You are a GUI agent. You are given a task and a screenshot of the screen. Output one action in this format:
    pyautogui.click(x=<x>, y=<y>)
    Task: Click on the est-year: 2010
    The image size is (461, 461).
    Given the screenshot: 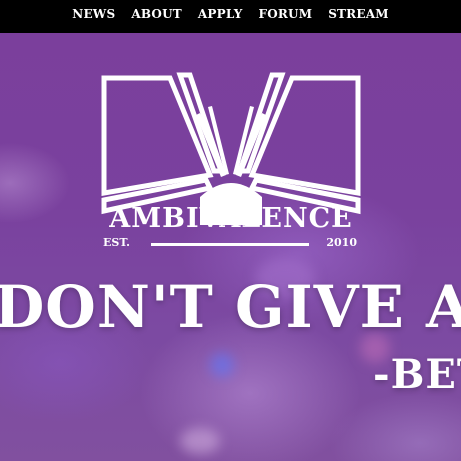 What is the action you would take?
    pyautogui.click(x=341, y=242)
    